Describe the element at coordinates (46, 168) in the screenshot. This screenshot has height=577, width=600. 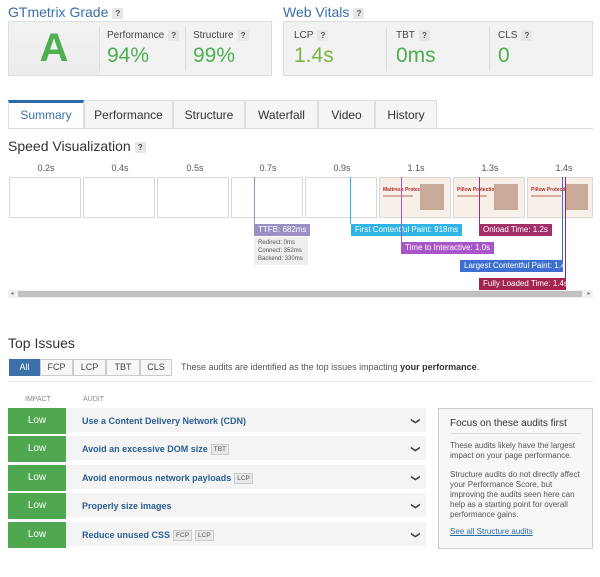
I see `tick-label: 0.2s` at that location.